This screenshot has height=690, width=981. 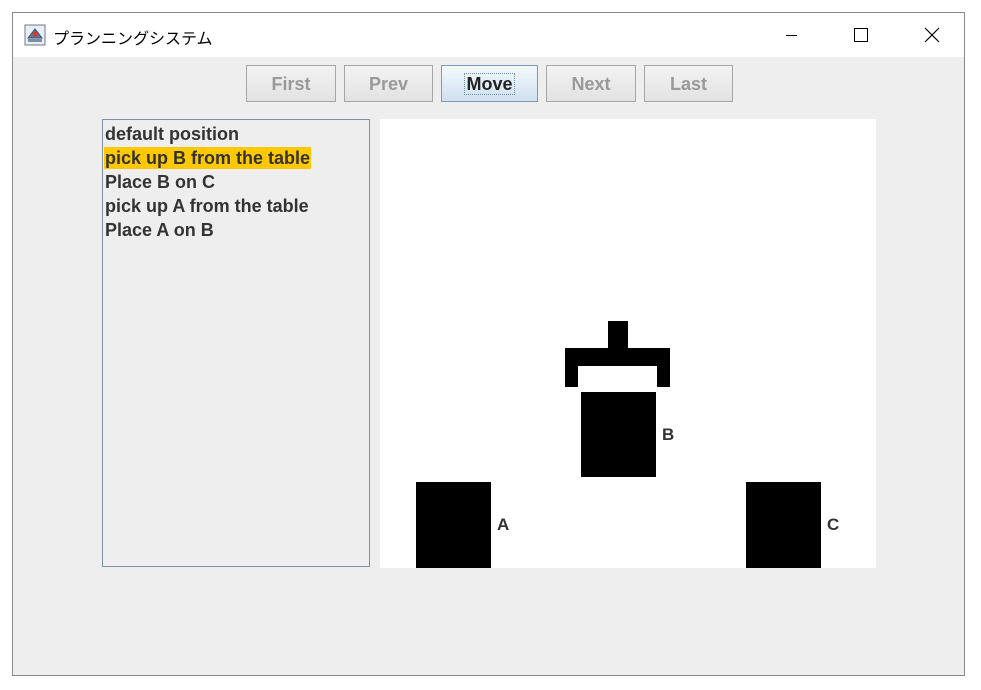 What do you see at coordinates (133, 38) in the screenshot?
I see `window-title: プランニングシステム` at bounding box center [133, 38].